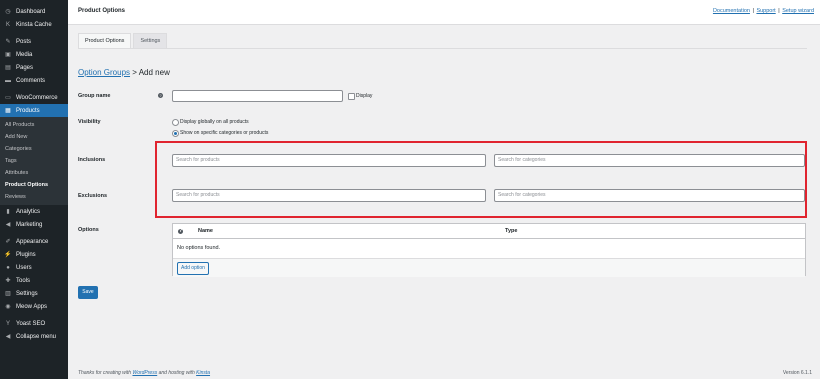  What do you see at coordinates (89, 122) in the screenshot?
I see `visibility-label: Visibility` at bounding box center [89, 122].